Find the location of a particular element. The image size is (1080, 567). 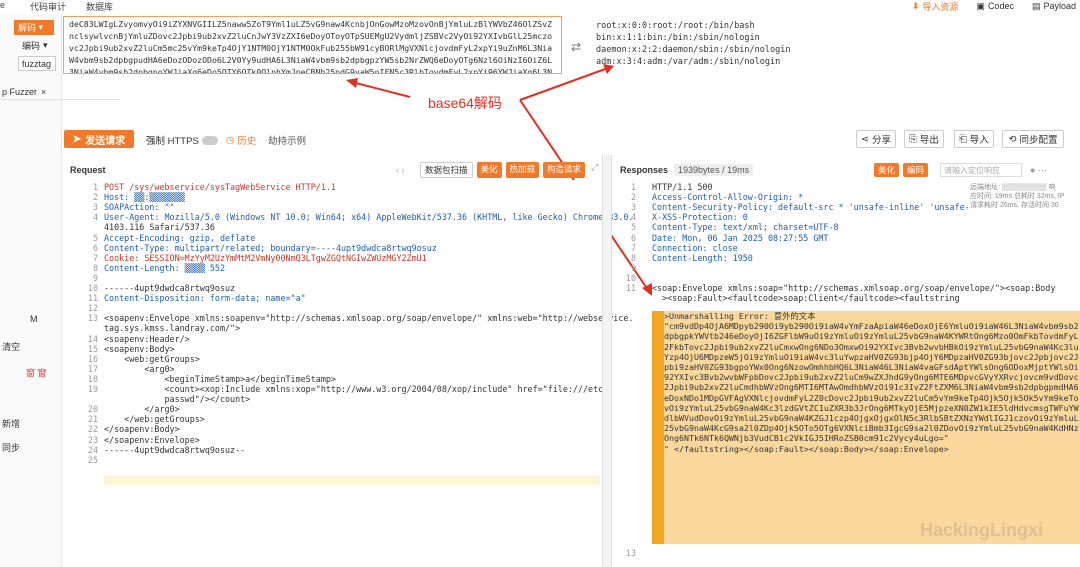

request-line: Content-Length: ▒▒▒▒ 552 is located at coordinates (165, 267).